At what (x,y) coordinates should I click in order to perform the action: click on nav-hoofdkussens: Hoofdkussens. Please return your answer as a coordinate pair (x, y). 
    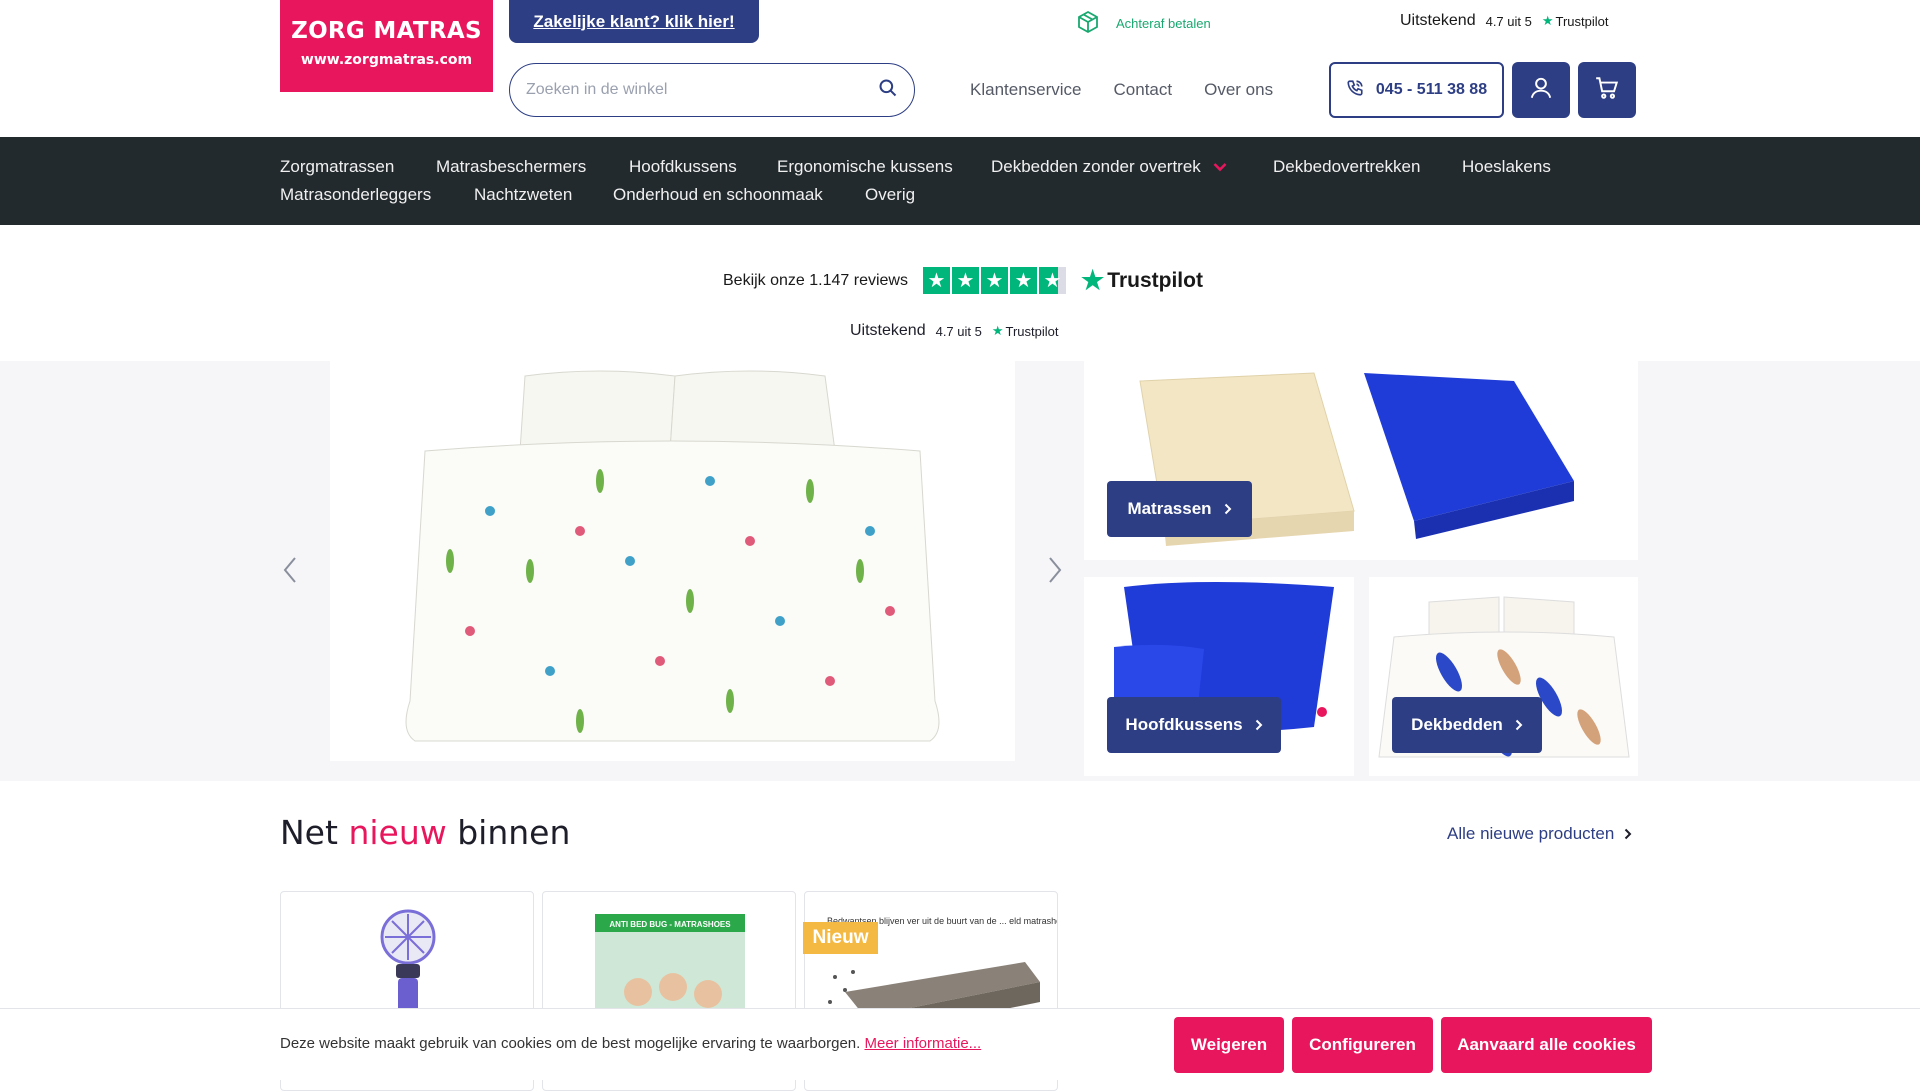
    Looking at the image, I should click on (683, 167).